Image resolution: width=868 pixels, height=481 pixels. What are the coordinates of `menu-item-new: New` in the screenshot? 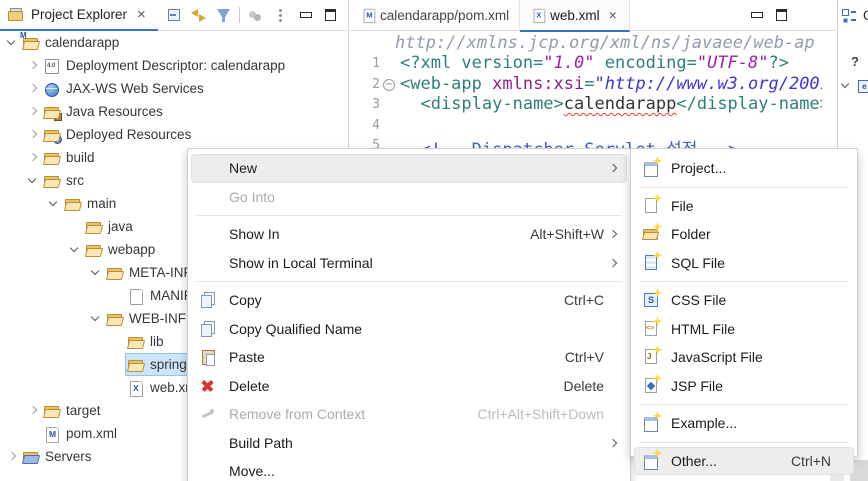 It's located at (409, 168).